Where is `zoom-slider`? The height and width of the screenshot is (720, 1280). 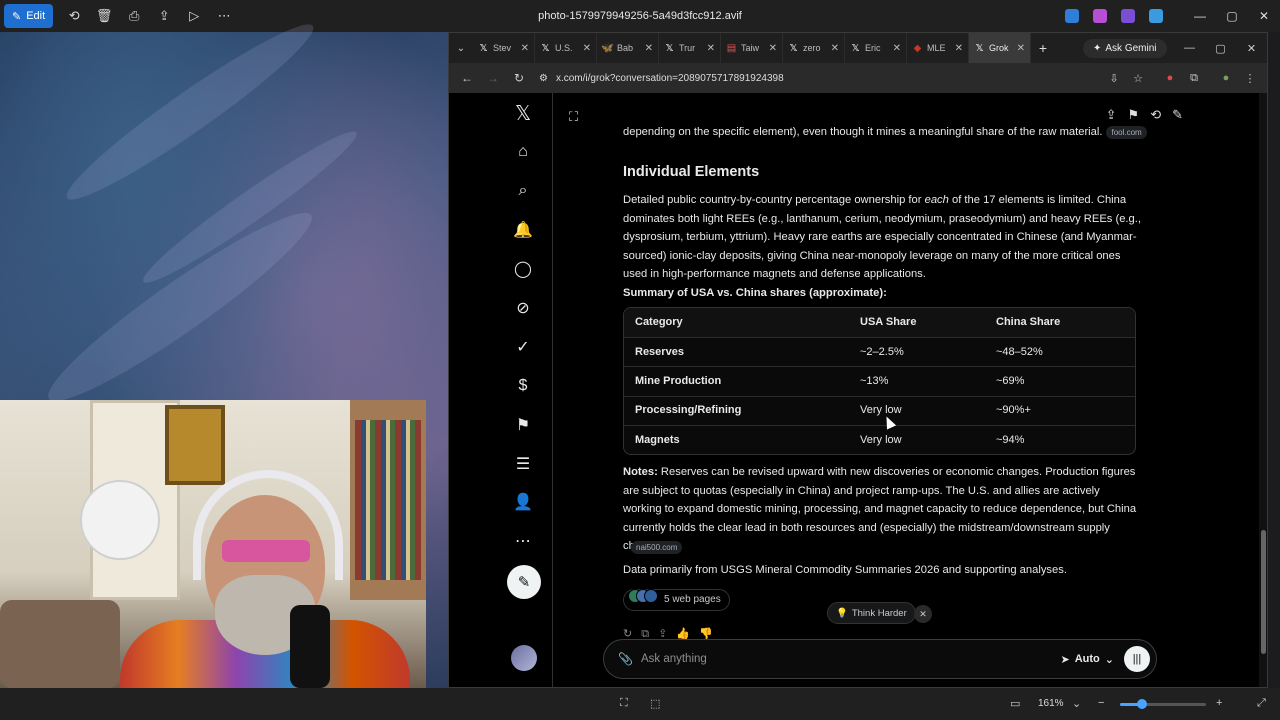
zoom-slider is located at coordinates (1163, 704).